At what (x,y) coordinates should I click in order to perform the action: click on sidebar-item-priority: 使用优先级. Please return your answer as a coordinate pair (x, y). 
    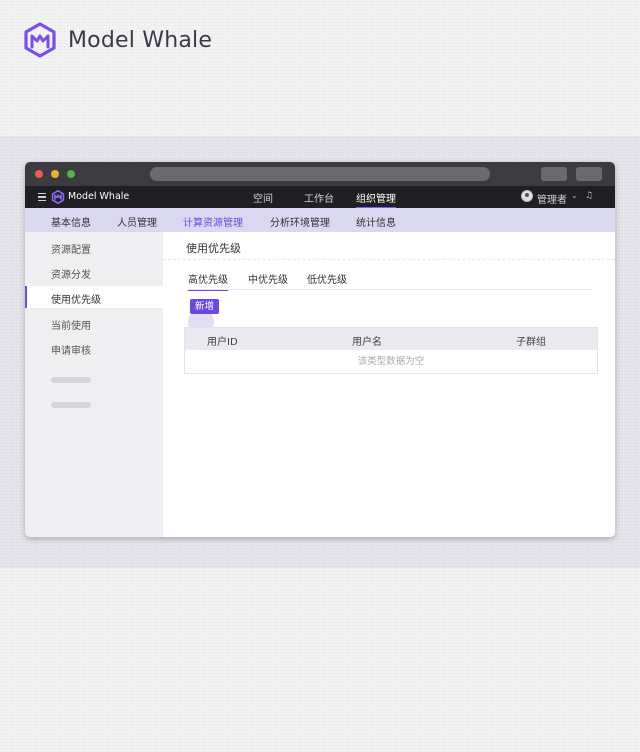
    Looking at the image, I should click on (76, 298).